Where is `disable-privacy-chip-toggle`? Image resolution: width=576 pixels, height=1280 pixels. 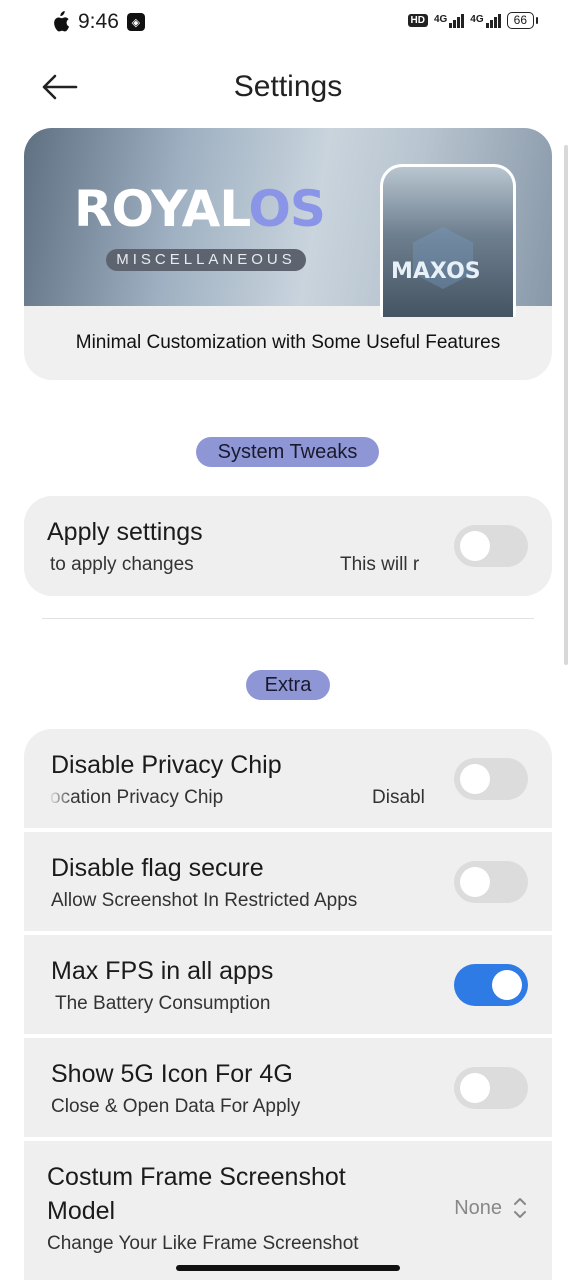
disable-privacy-chip-toggle is located at coordinates (491, 779).